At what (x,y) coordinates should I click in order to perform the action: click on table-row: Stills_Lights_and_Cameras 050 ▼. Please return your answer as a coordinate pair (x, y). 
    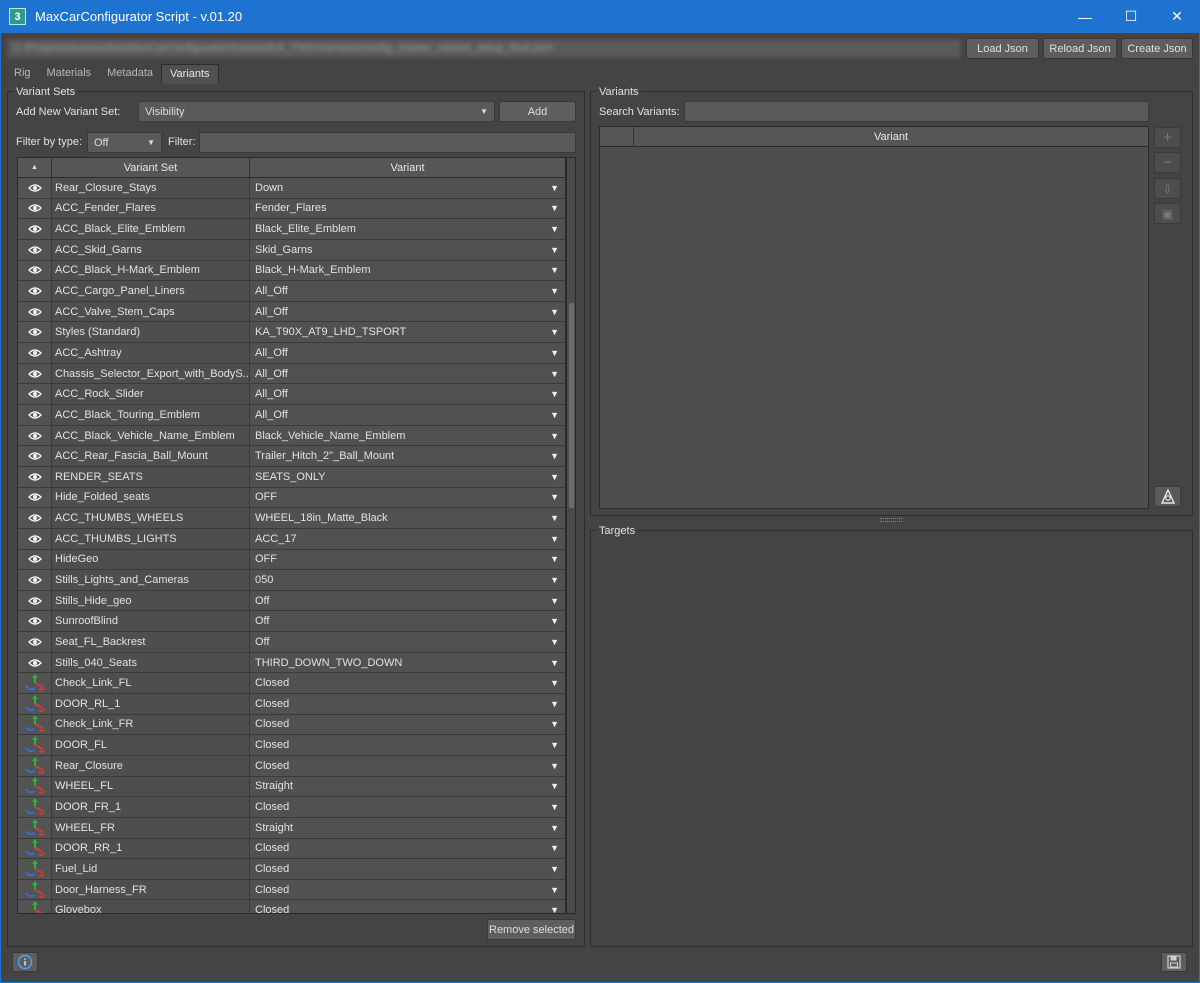
    Looking at the image, I should click on (291, 580).